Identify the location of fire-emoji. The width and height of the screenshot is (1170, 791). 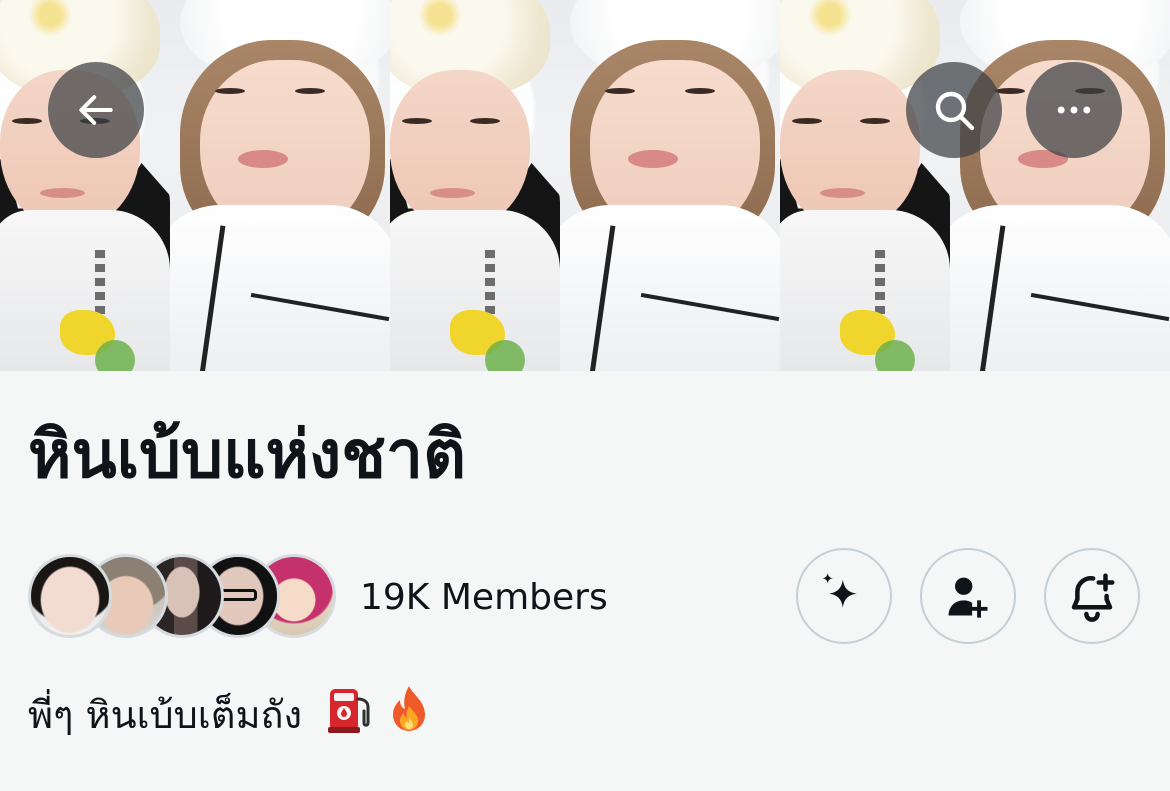
(409, 714).